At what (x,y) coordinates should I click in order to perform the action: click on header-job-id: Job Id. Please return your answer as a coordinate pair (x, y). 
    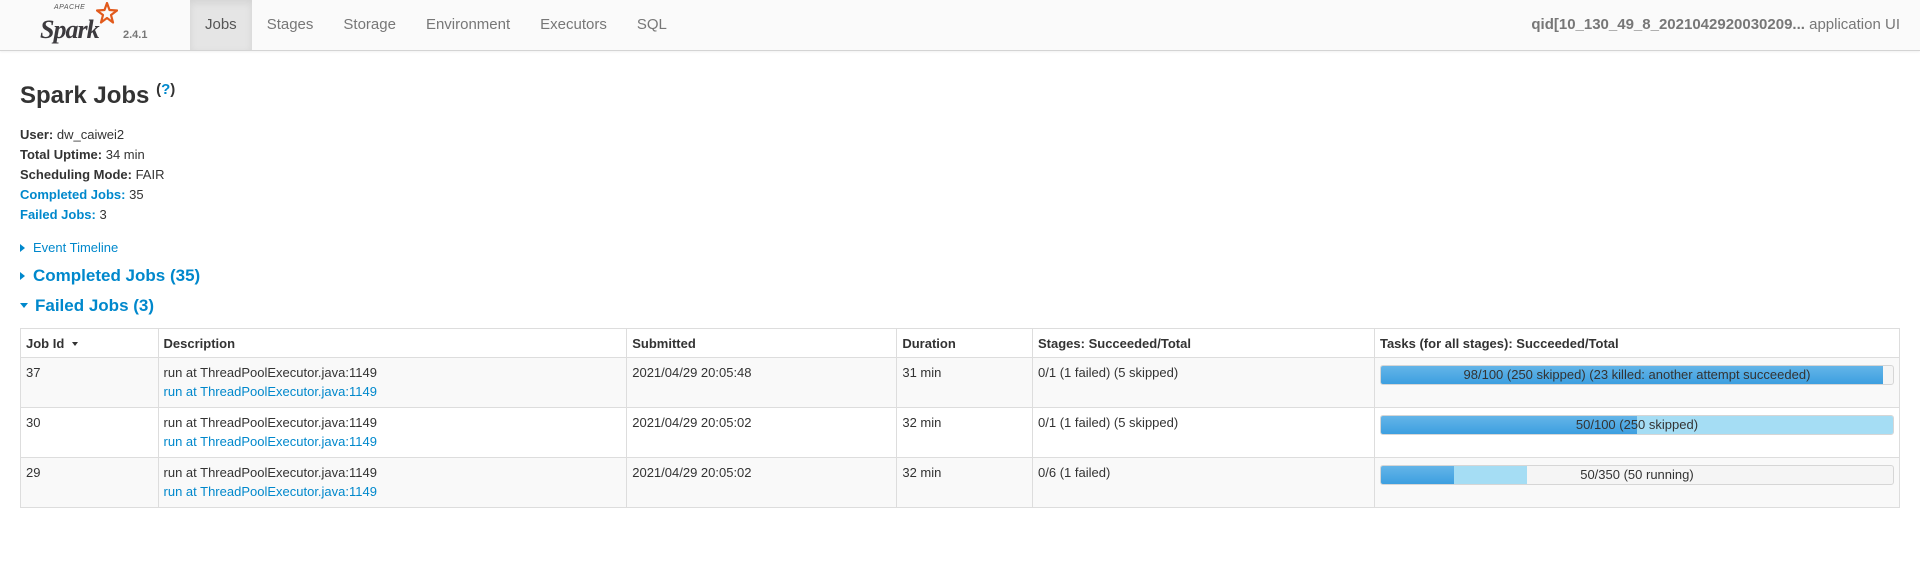
    Looking at the image, I should click on (89, 343).